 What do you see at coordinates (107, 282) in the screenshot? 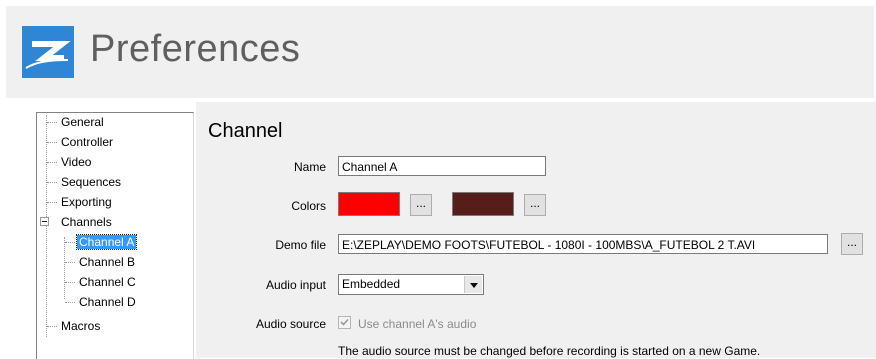
I see `tree-item-channel-c: Channel C` at bounding box center [107, 282].